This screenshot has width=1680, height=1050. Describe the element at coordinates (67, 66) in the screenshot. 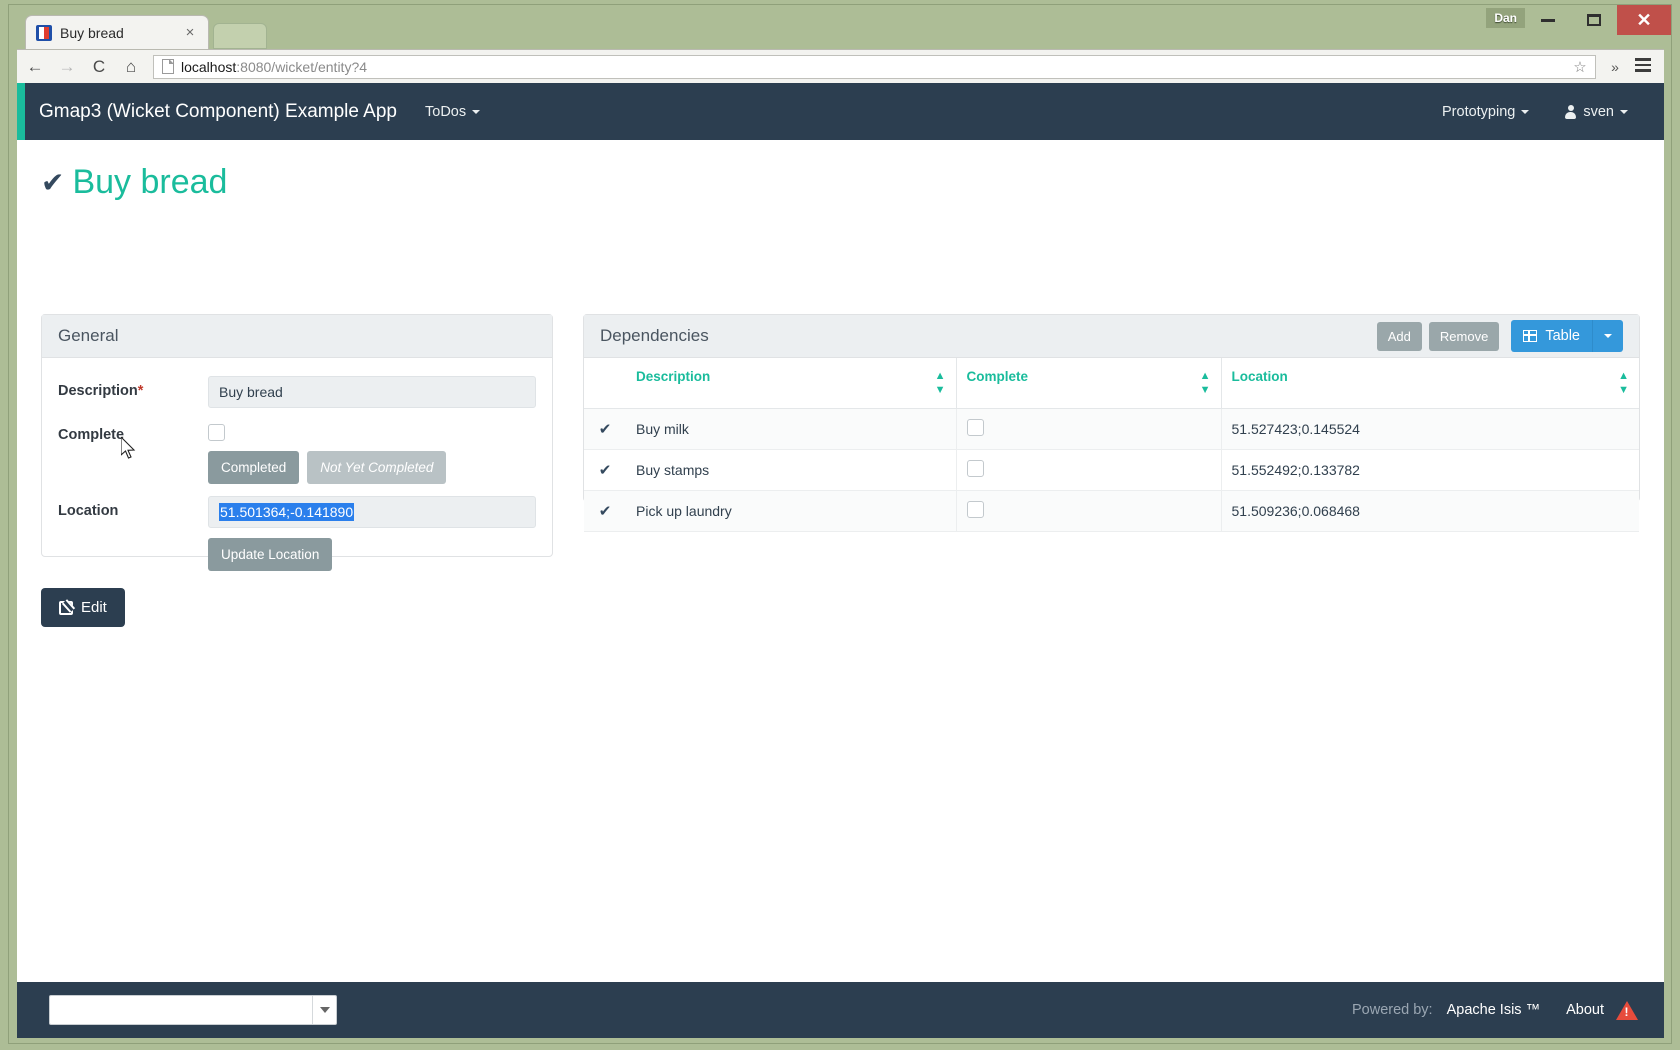

I see `forward-icon: →` at that location.